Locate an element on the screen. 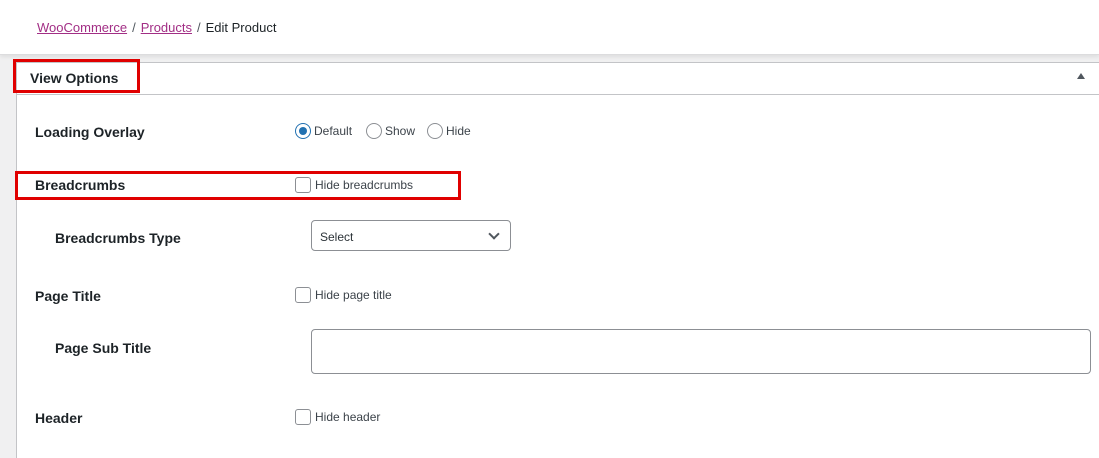 The image size is (1099, 458). breadcrumbs-type-label: Breadcrumbs Type is located at coordinates (118, 238).